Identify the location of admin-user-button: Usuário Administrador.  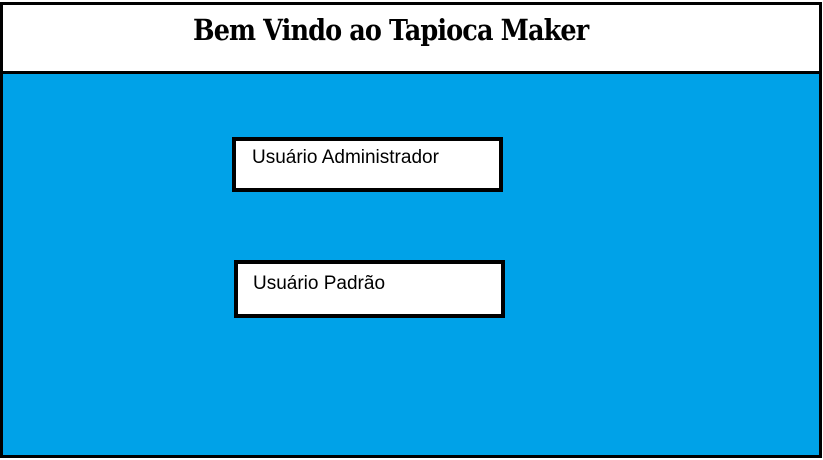
(367, 164).